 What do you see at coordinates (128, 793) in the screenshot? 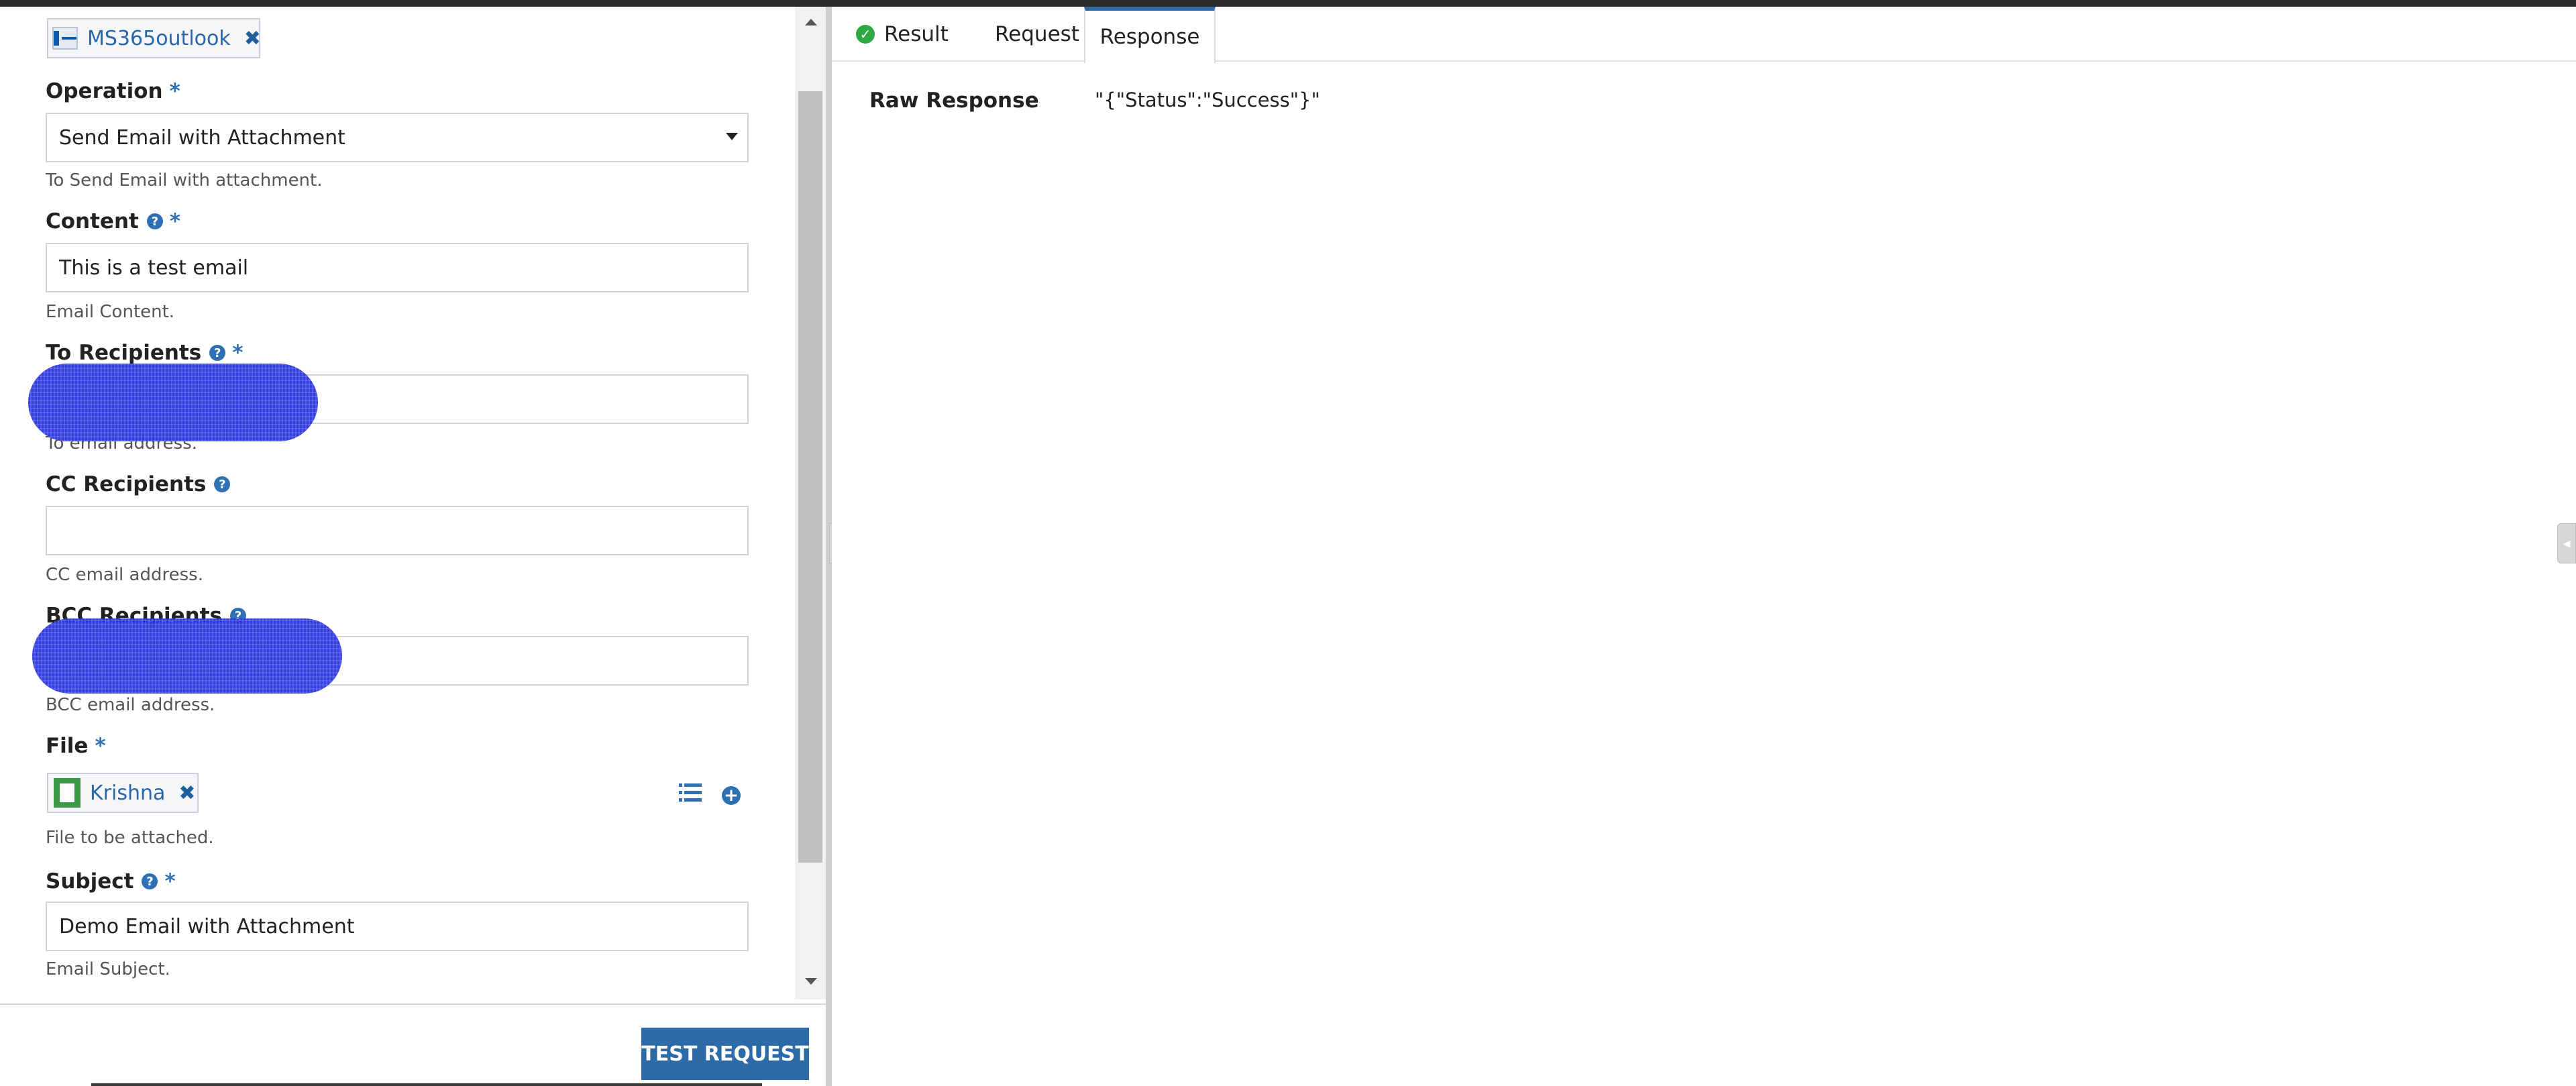
I see `file-chip-label: Krishna` at bounding box center [128, 793].